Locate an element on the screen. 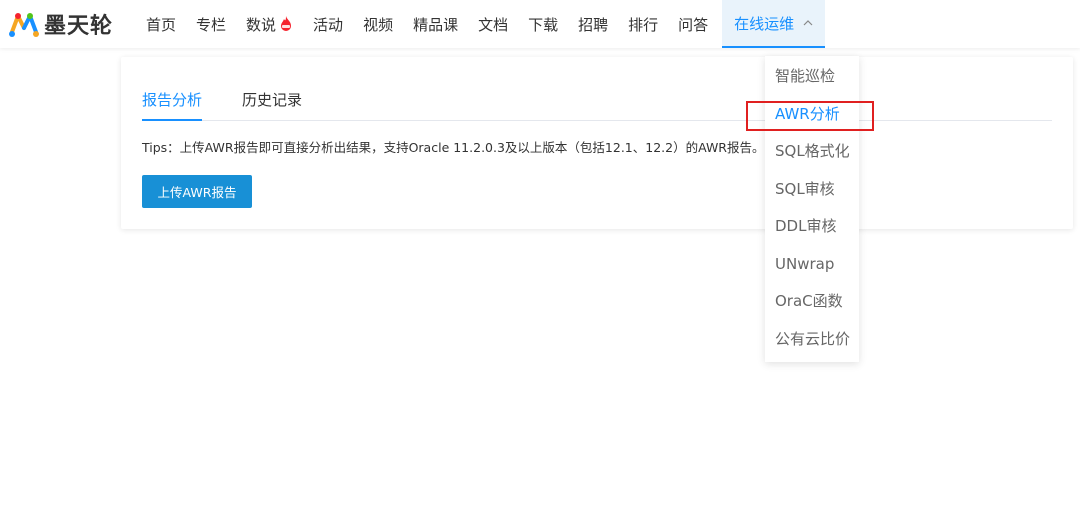  tab-report-analysis: 报告分析 is located at coordinates (172, 103).